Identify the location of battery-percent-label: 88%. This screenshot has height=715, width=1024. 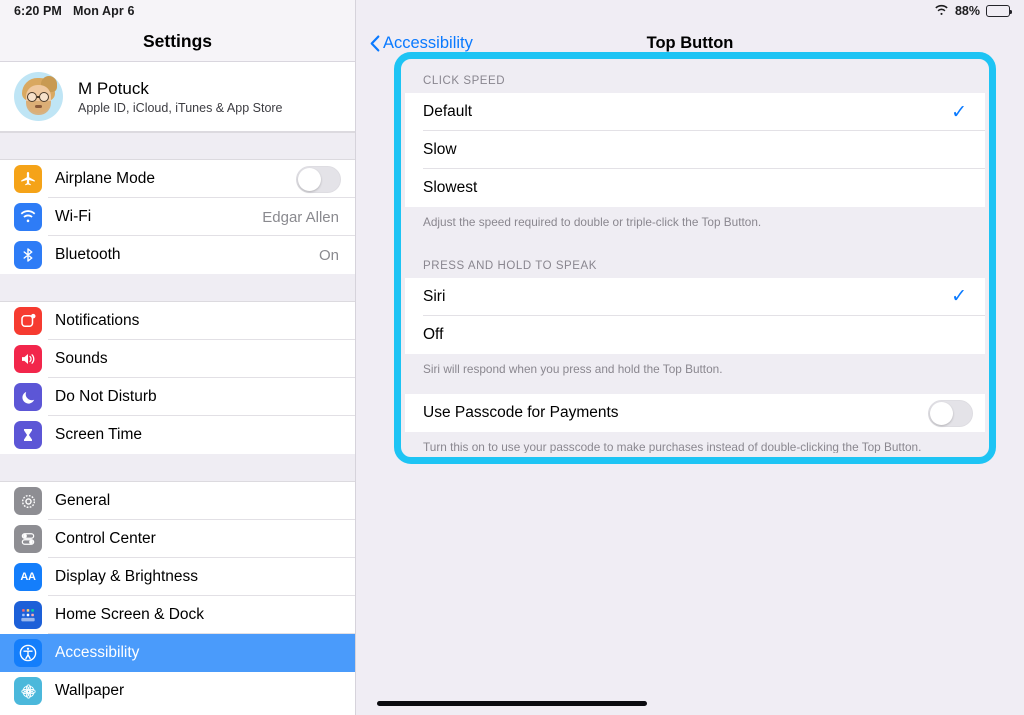
(967, 11).